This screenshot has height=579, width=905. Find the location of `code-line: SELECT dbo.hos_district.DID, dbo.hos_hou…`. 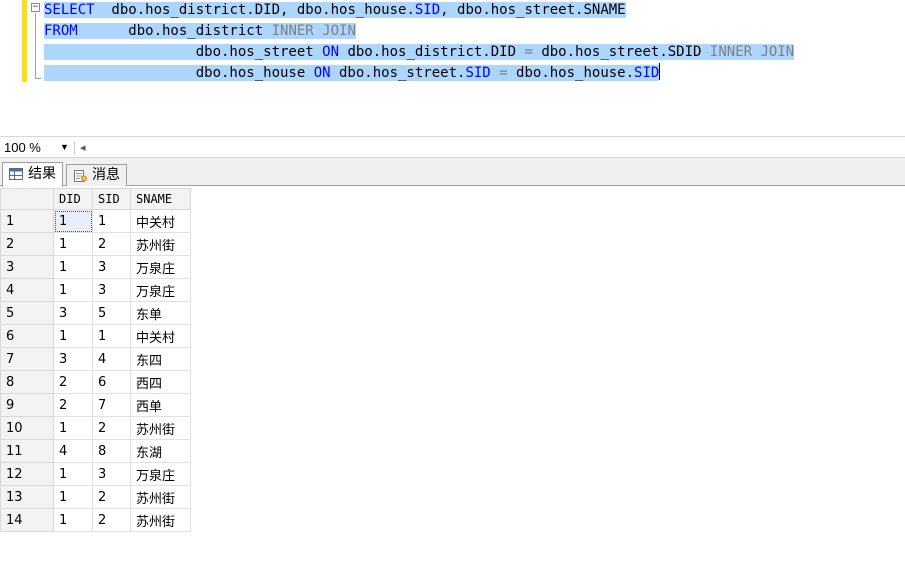

code-line: SELECT dbo.hos_district.DID, dbo.hos_hou… is located at coordinates (419, 10).